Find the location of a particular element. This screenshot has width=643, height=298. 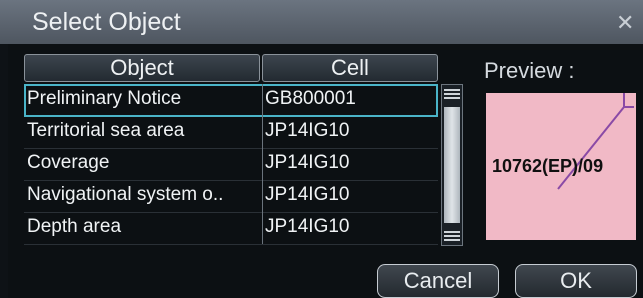

object-name: Navigational system o.. is located at coordinates (125, 194).